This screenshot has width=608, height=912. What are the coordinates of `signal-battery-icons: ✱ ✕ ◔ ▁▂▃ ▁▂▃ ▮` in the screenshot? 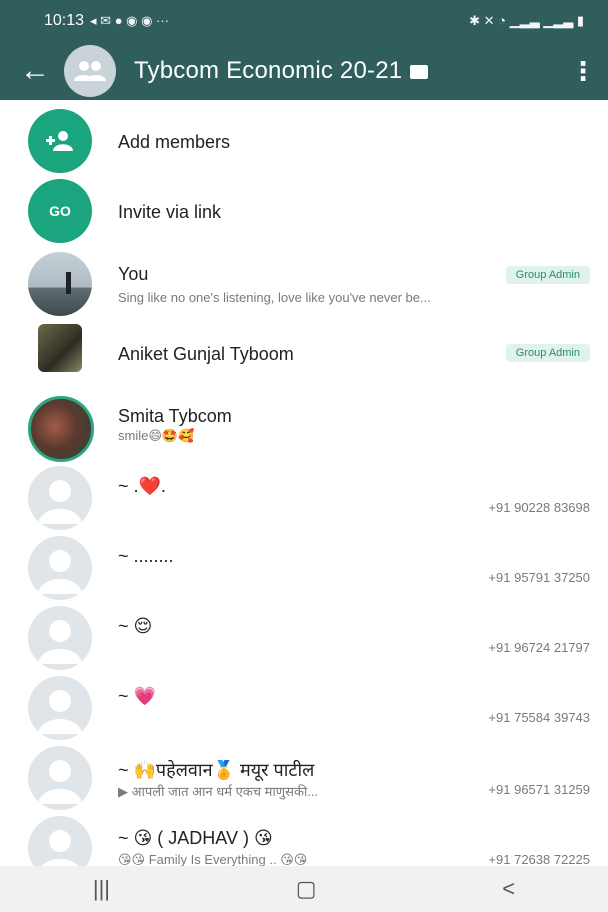 It's located at (526, 20).